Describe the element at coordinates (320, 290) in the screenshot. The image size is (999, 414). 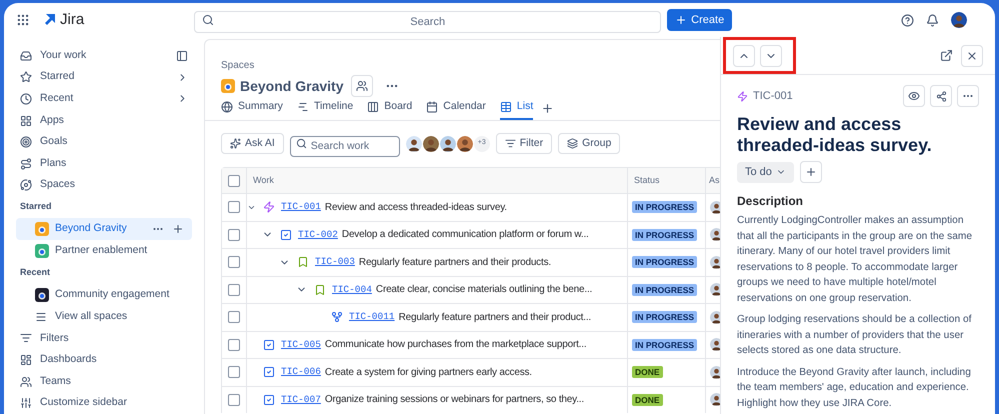
I see `bookmark-icon` at that location.